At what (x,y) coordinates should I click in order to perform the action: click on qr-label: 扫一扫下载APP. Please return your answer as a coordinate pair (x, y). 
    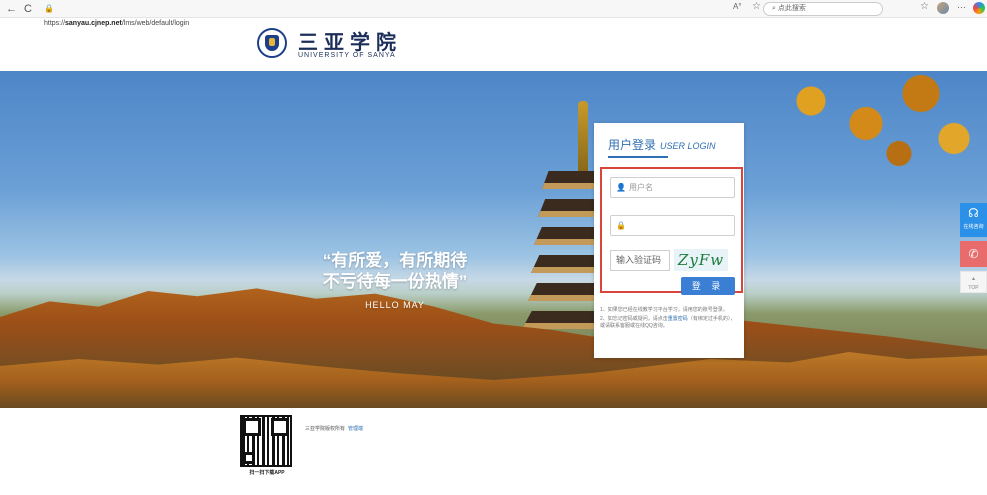
    Looking at the image, I should click on (267, 473).